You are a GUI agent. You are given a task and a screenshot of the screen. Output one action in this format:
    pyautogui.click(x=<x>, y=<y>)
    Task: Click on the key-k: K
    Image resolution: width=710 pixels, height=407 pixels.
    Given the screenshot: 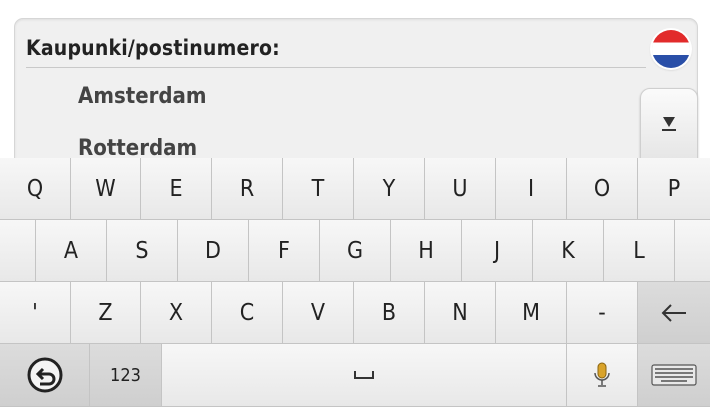 What is the action you would take?
    pyautogui.click(x=568, y=251)
    